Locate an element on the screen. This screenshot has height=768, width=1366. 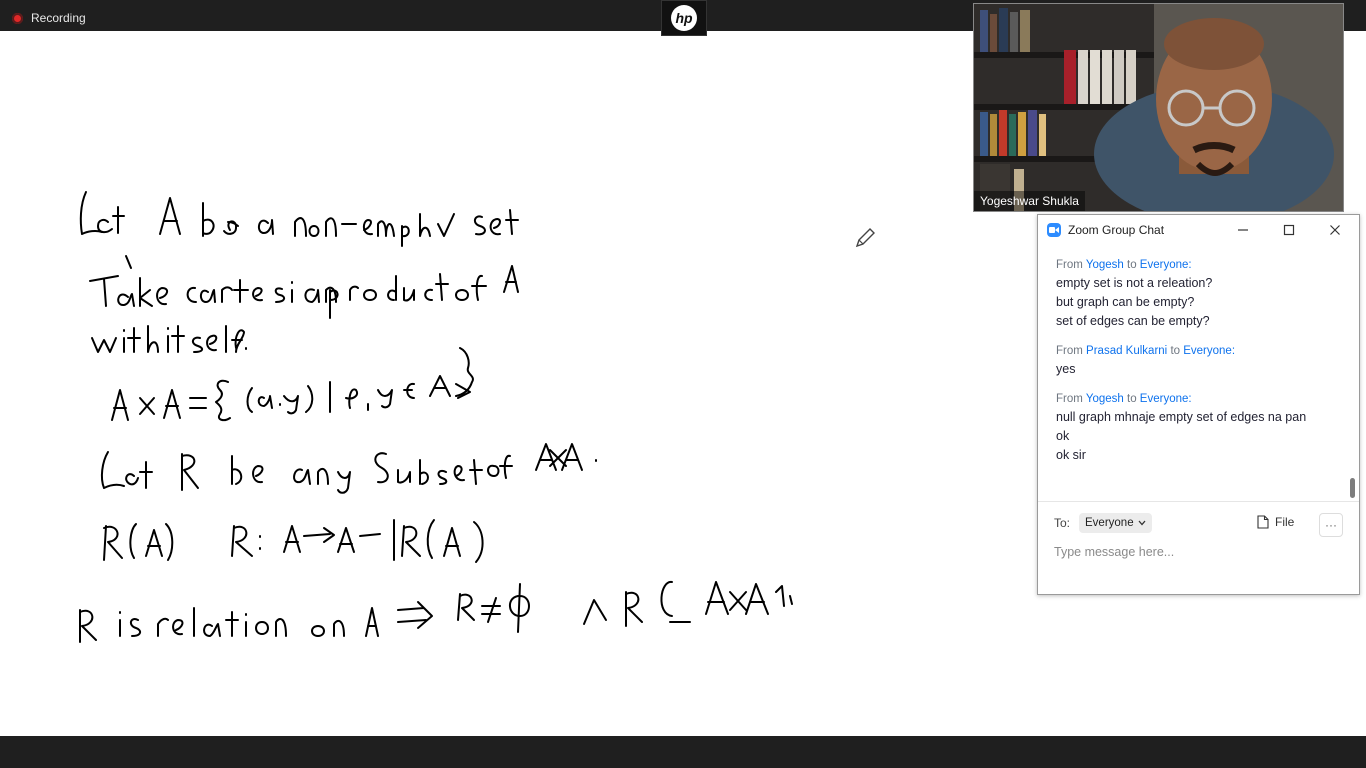
file-icon is located at coordinates (1263, 522).